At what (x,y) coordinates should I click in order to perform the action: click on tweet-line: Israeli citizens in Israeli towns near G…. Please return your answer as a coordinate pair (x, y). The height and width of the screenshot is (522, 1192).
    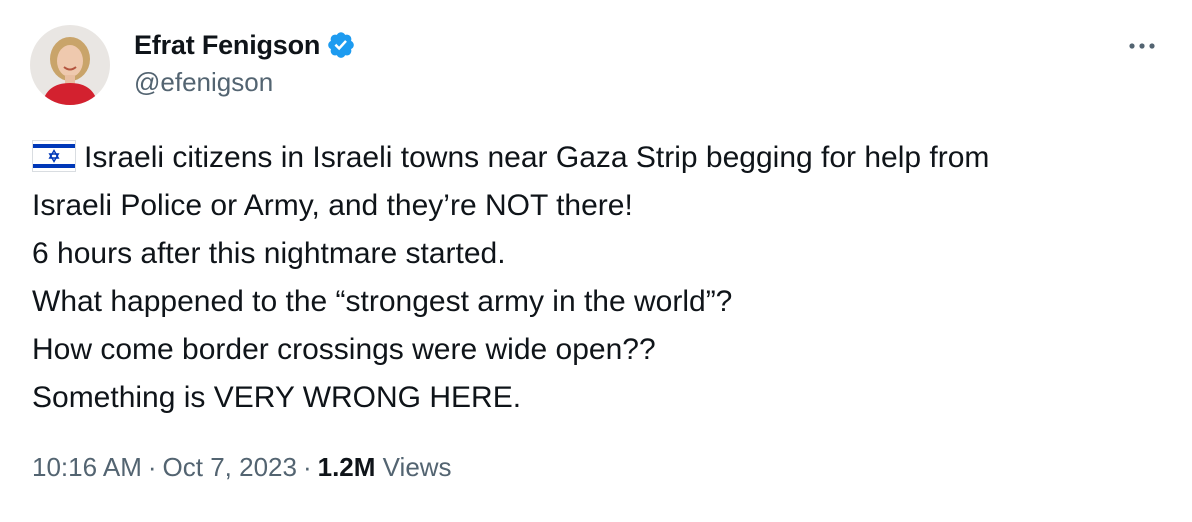
    Looking at the image, I should click on (602, 158).